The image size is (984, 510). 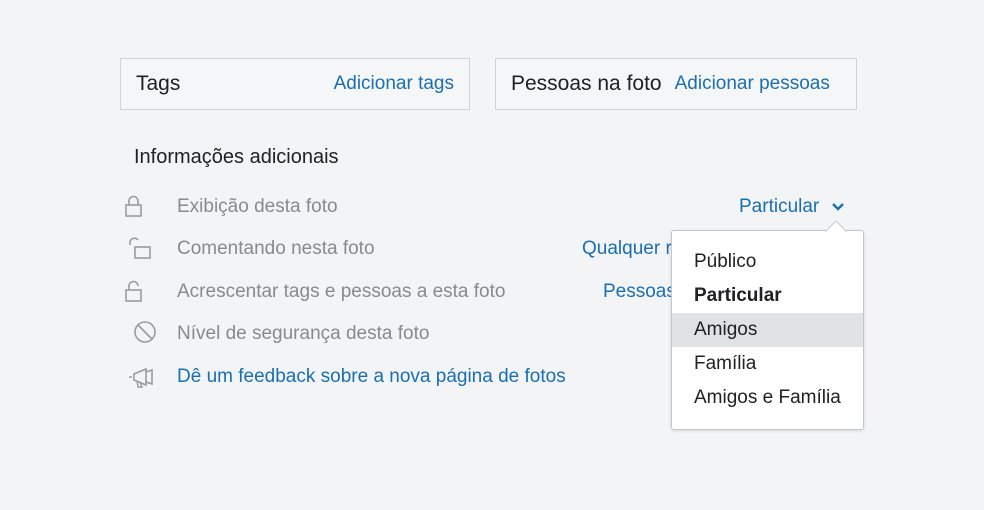 I want to click on section-title: Informações adicionais, so click(x=236, y=157).